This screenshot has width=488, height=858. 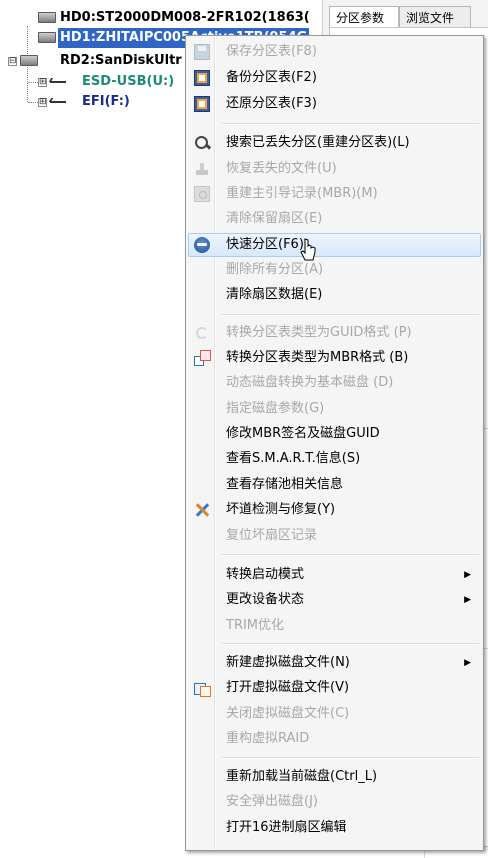 I want to click on menu-item-label: TRIM优化, so click(x=255, y=625).